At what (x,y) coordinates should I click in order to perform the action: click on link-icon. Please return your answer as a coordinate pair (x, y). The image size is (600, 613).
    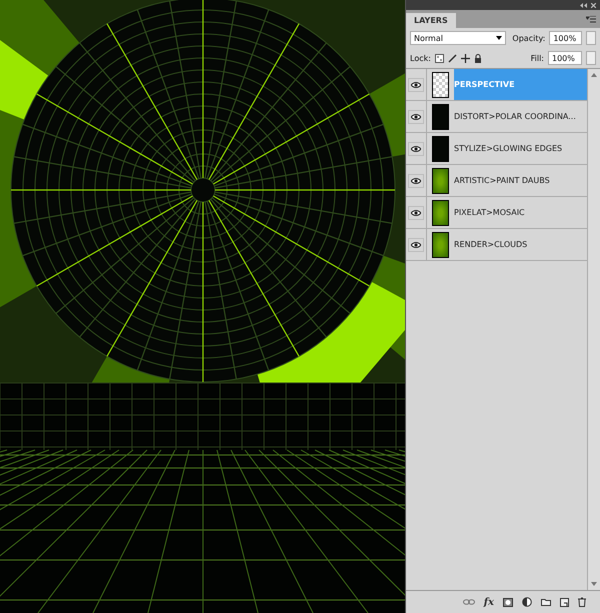
    Looking at the image, I should click on (468, 602).